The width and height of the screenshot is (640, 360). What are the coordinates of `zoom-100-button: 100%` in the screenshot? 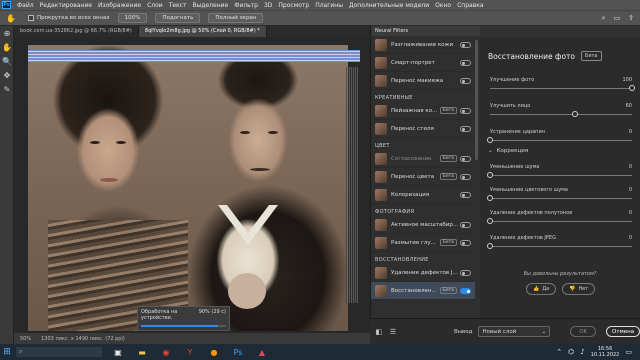 It's located at (132, 18).